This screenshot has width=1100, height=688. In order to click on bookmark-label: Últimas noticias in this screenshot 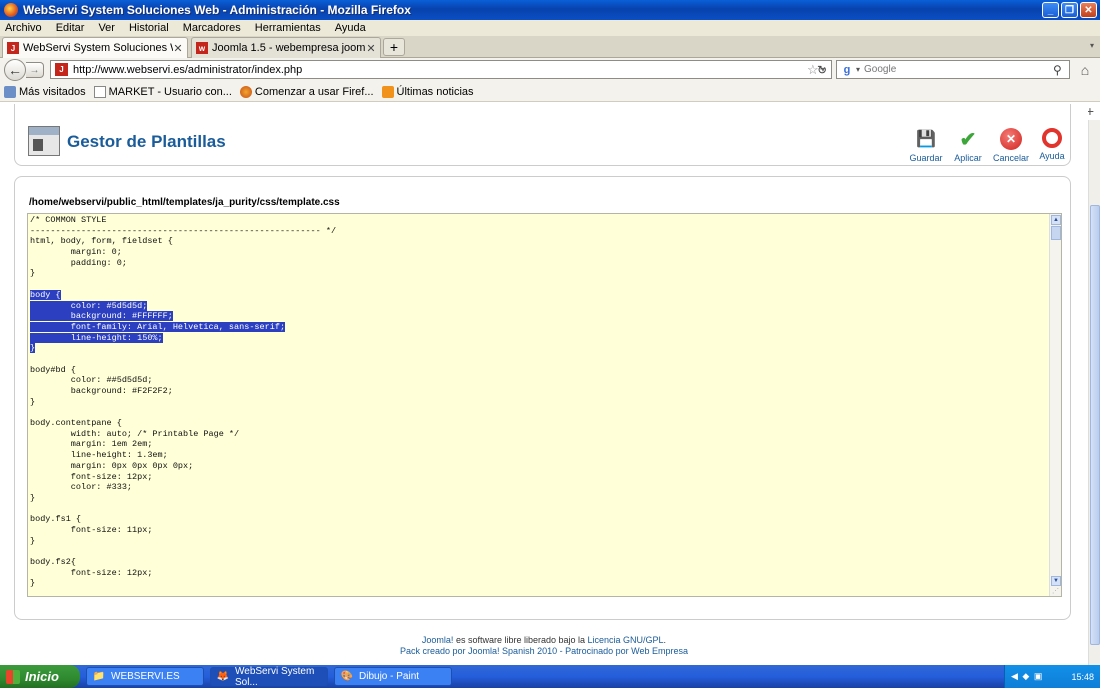, I will do `click(435, 91)`.